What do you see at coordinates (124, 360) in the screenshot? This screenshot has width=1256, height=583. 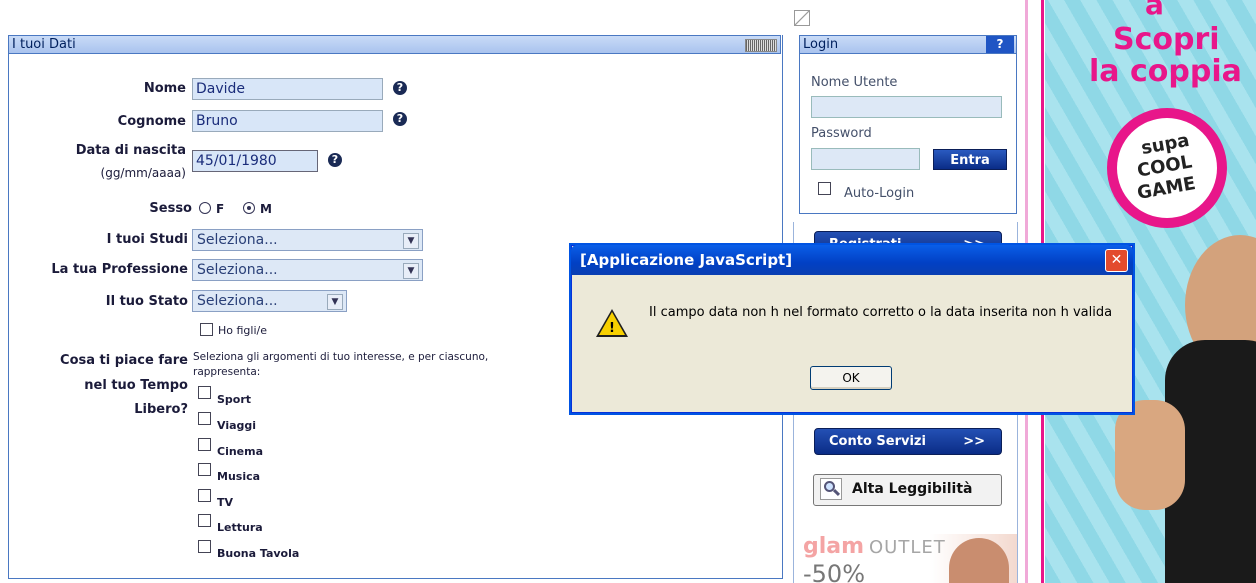 I see `tempo-libero-label-1: Cosa ti piace fare` at bounding box center [124, 360].